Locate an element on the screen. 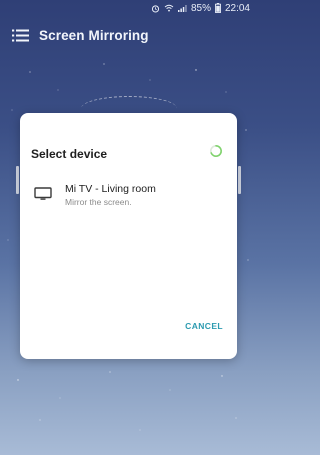 The height and width of the screenshot is (455, 320). dialog-title: Select device is located at coordinates (69, 154).